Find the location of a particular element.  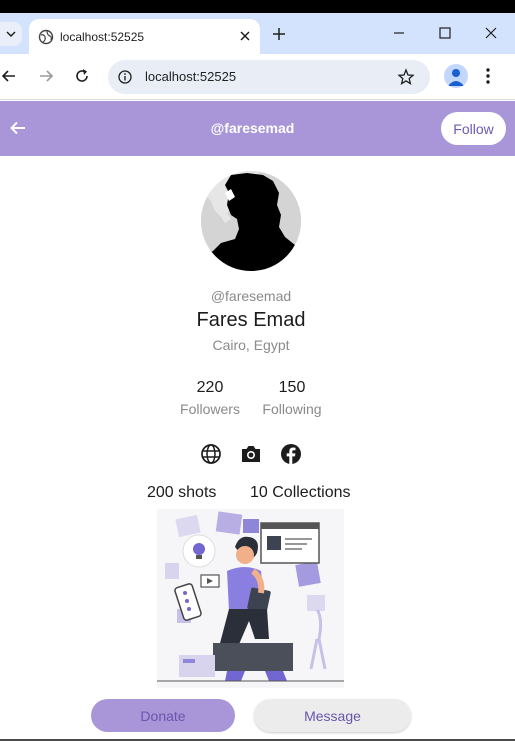

tab-search-button is located at coordinates (11, 34).